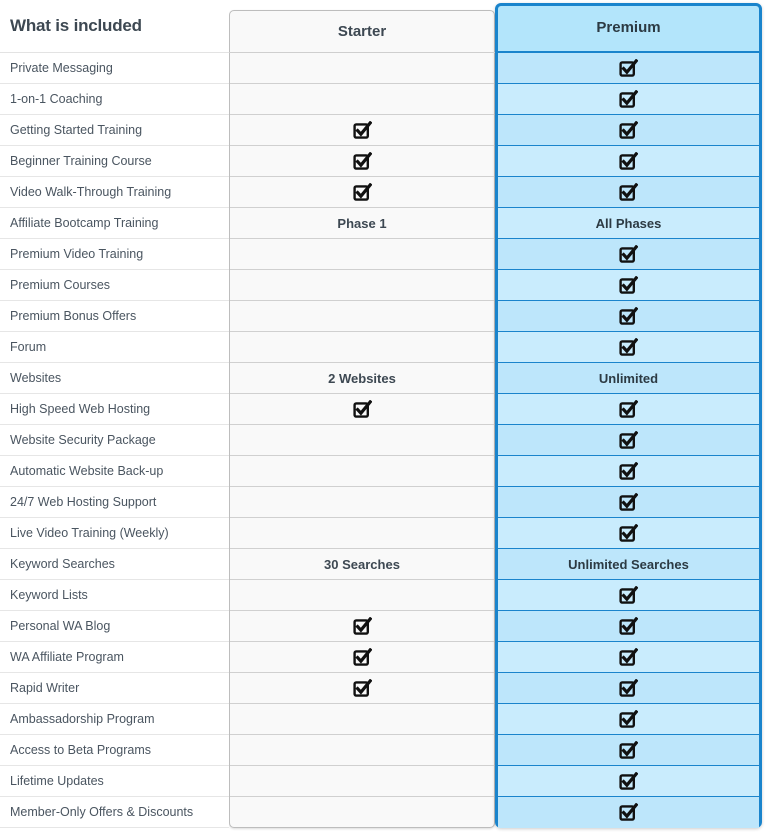 This screenshot has width=770, height=837. I want to click on feature-label: Video Walk-Through Training, so click(114, 192).